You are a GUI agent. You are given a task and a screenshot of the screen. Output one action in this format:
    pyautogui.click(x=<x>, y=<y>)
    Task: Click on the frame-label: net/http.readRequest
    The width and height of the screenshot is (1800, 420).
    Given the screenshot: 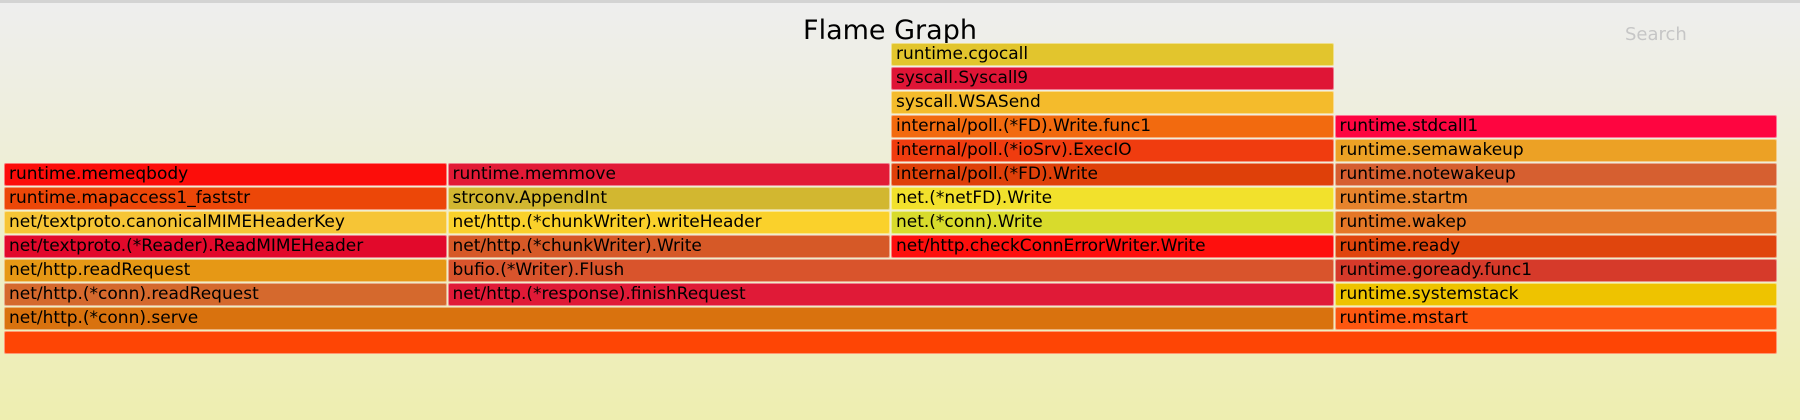 What is the action you would take?
    pyautogui.click(x=100, y=270)
    